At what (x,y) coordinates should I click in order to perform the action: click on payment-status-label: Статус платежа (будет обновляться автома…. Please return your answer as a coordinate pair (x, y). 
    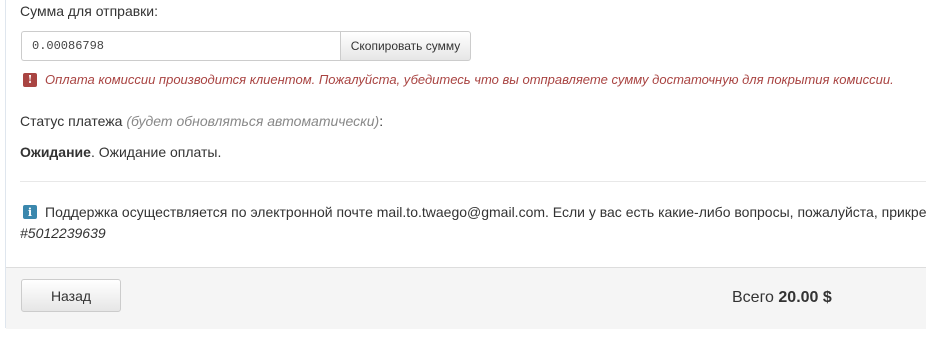
    Looking at the image, I should click on (201, 121).